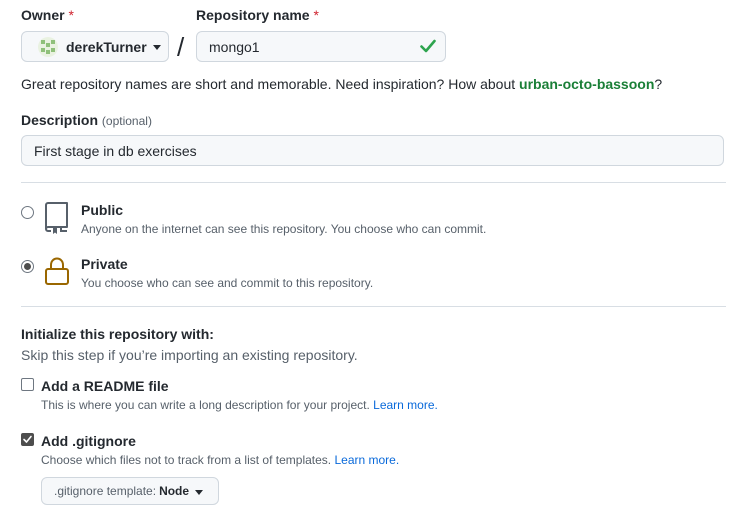 The image size is (731, 516). Describe the element at coordinates (106, 46) in the screenshot. I see `owner-name: derekTurner` at that location.